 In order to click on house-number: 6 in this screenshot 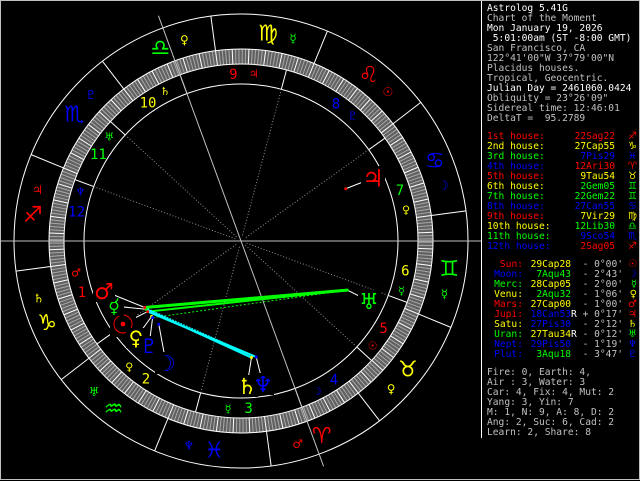, I will do `click(405, 271)`.